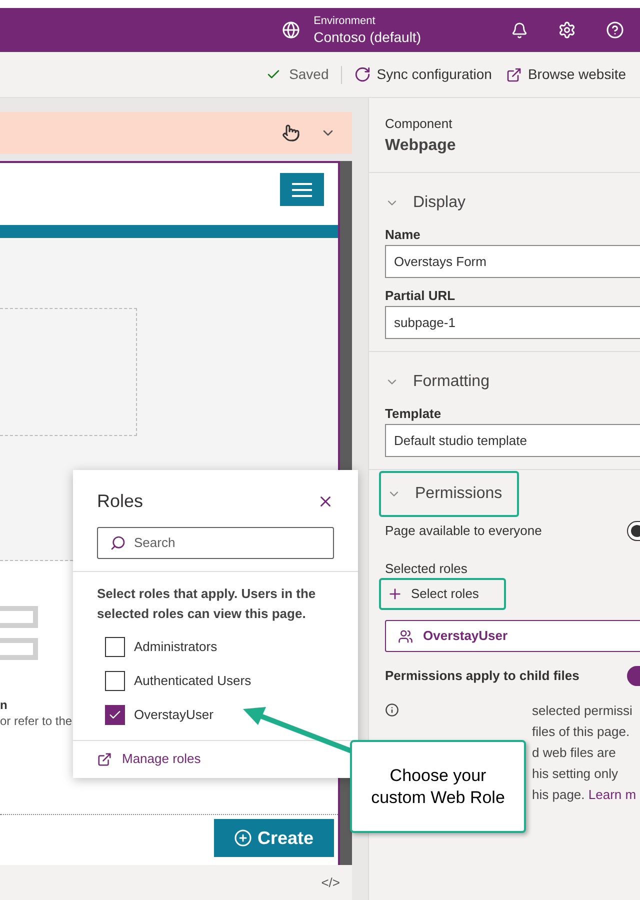 This screenshot has width=640, height=900. What do you see at coordinates (405, 636) in the screenshot?
I see `users-icon` at bounding box center [405, 636].